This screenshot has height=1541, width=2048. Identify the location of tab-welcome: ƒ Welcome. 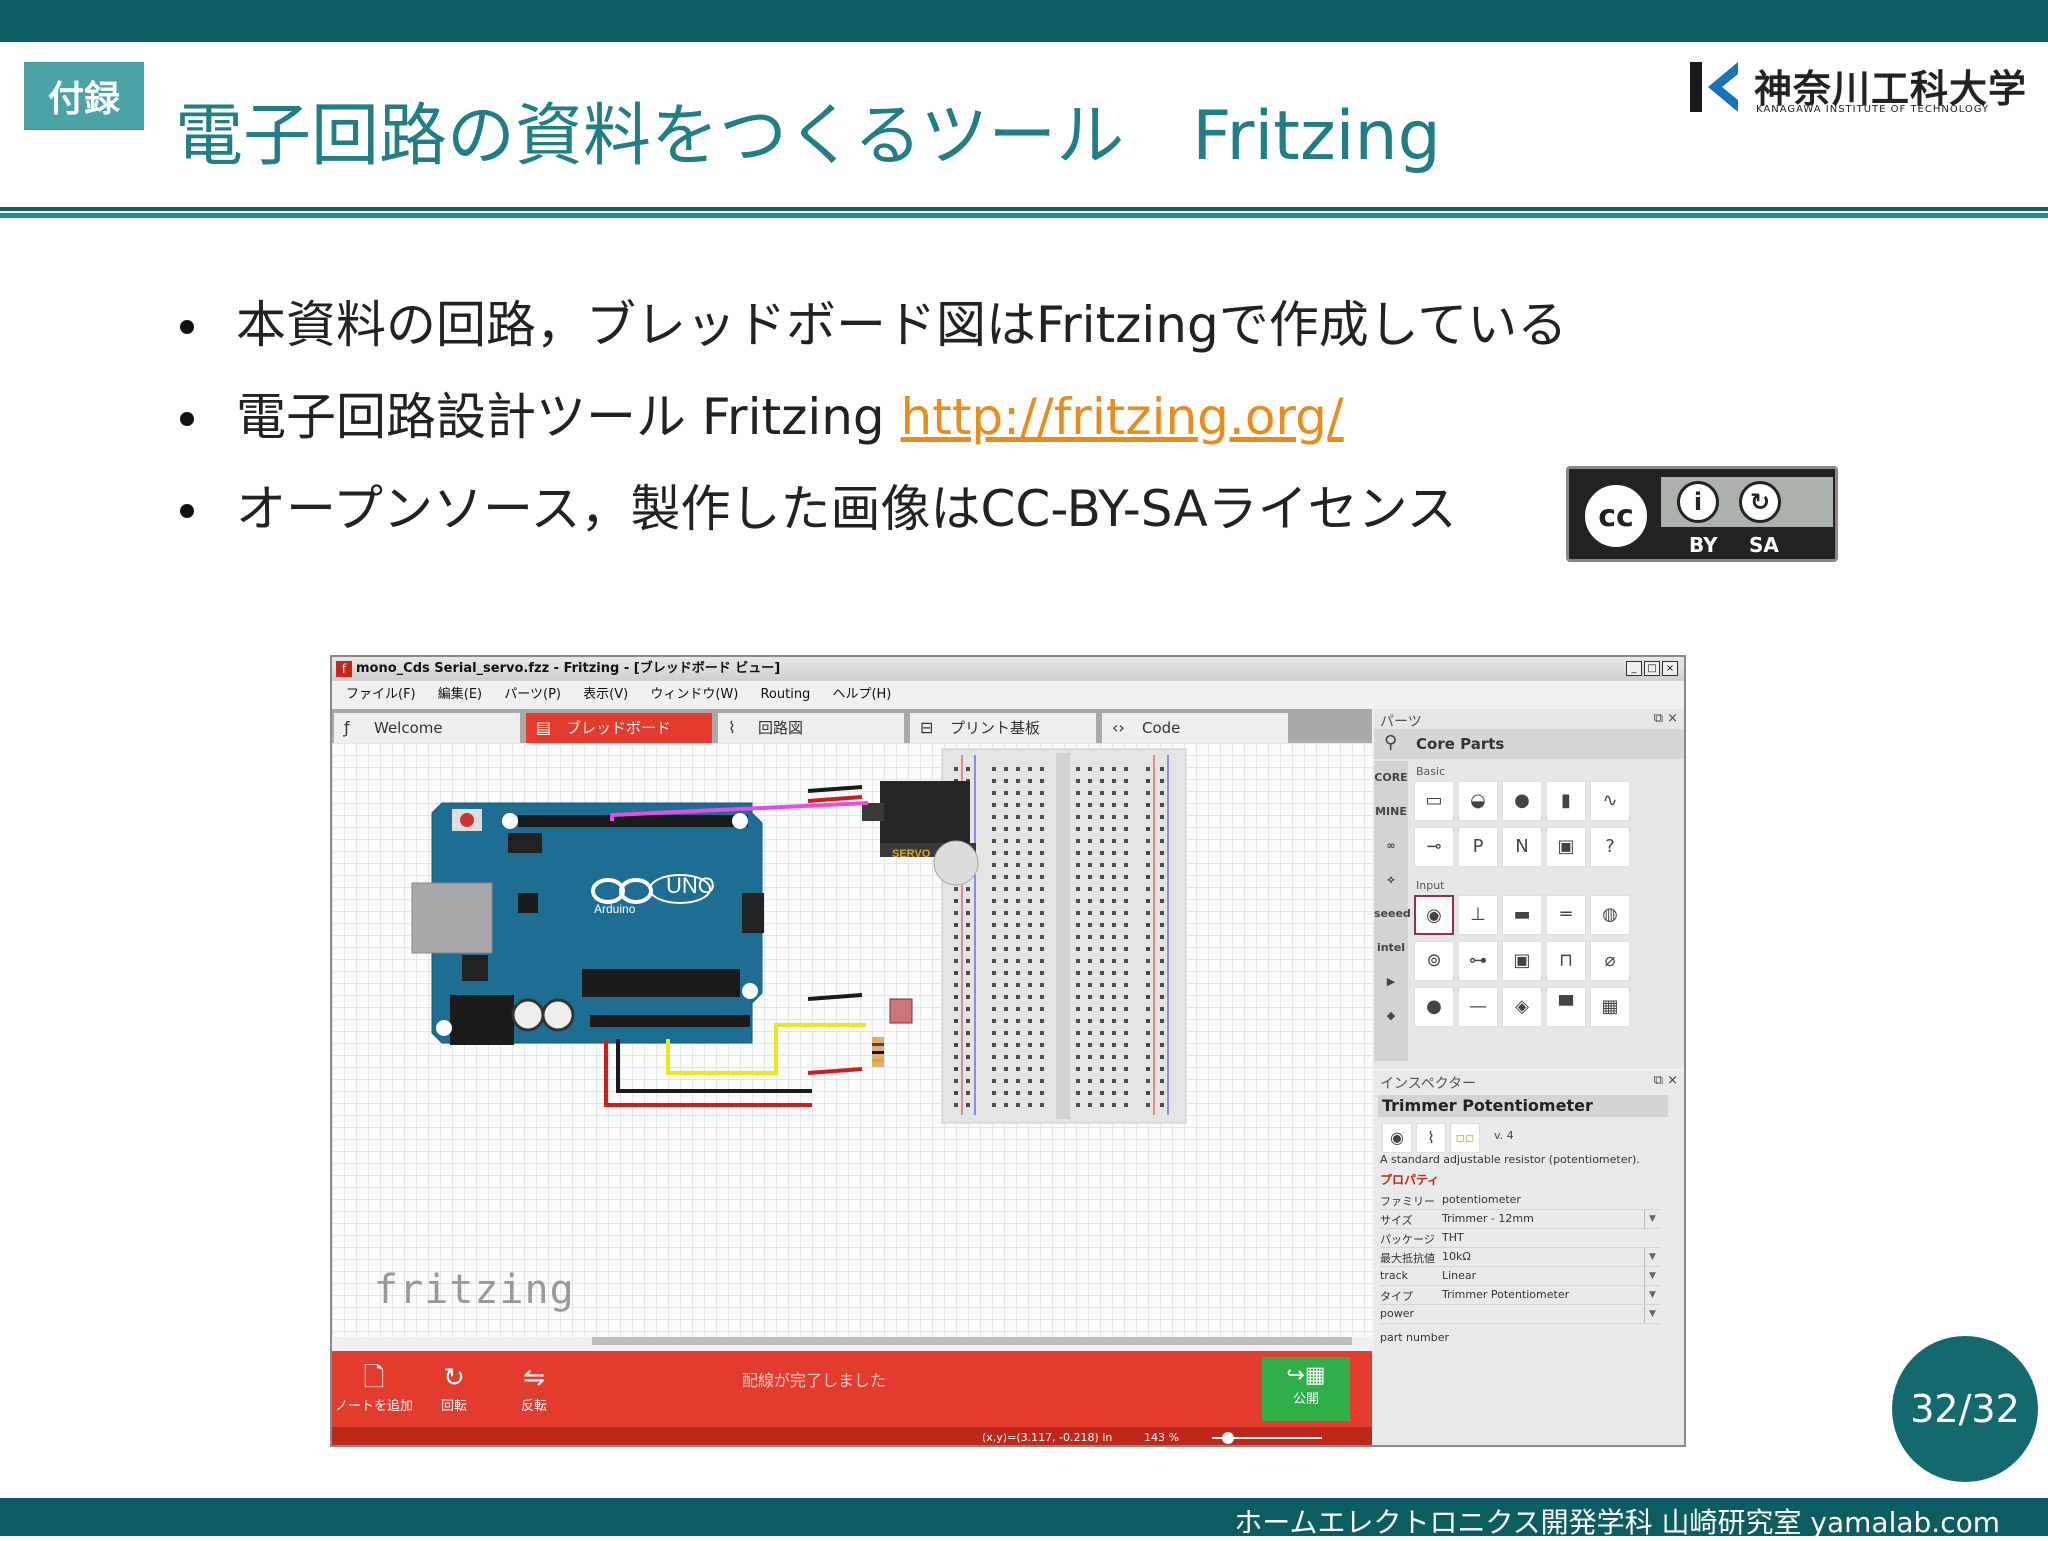
(427, 728).